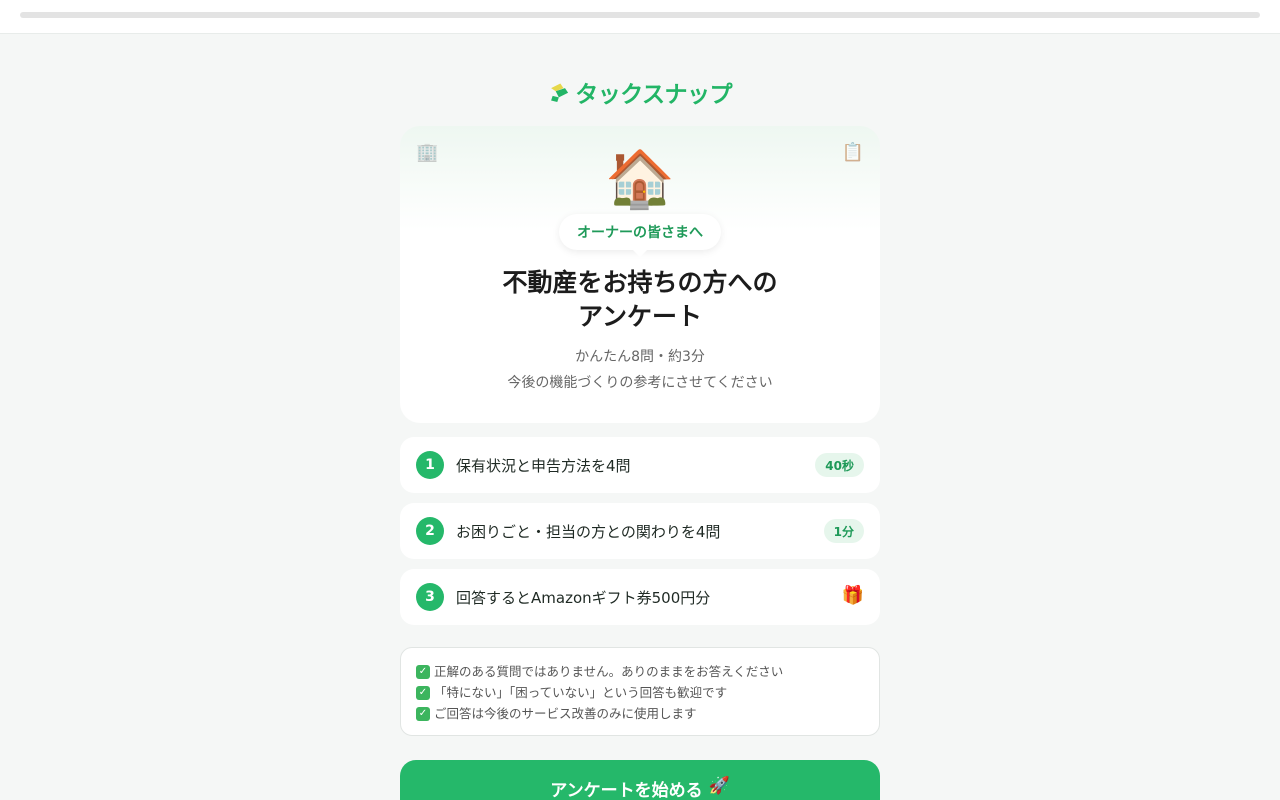 This screenshot has width=1280, height=800. What do you see at coordinates (640, 383) in the screenshot?
I see `survey-purpose: 今後の機能づくりの参考にさせてください` at bounding box center [640, 383].